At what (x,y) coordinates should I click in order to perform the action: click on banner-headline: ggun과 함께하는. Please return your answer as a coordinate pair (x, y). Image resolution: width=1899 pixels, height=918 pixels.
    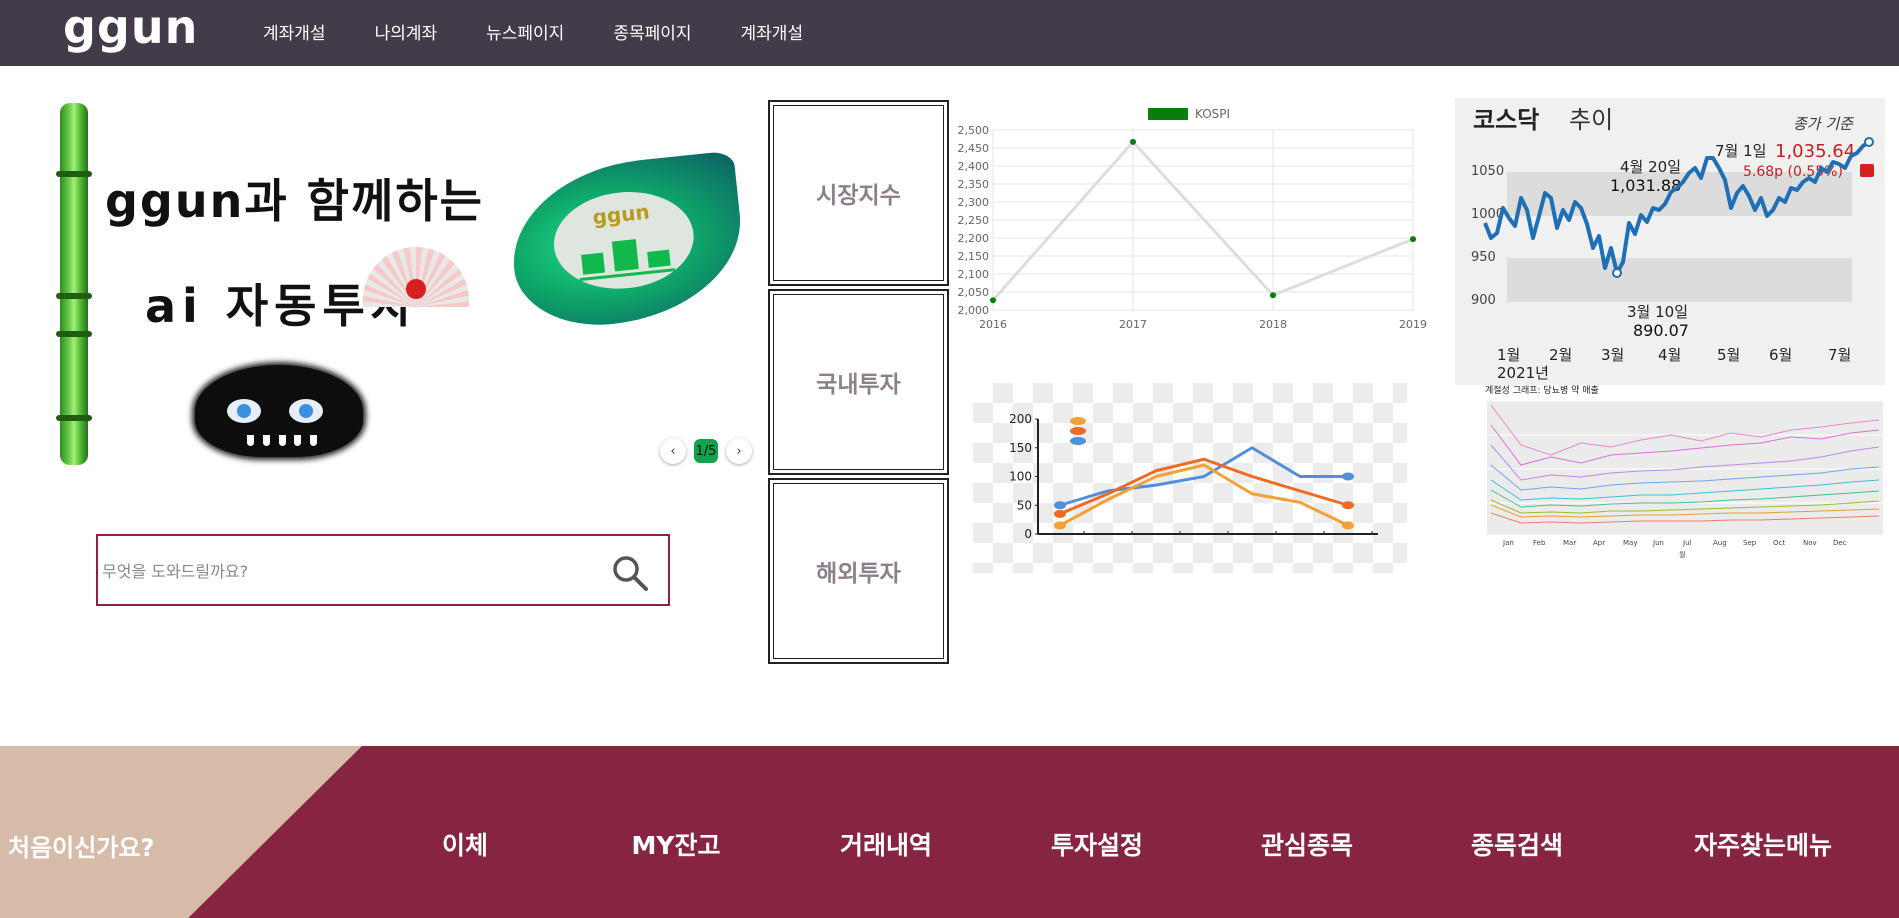
    Looking at the image, I should click on (294, 201).